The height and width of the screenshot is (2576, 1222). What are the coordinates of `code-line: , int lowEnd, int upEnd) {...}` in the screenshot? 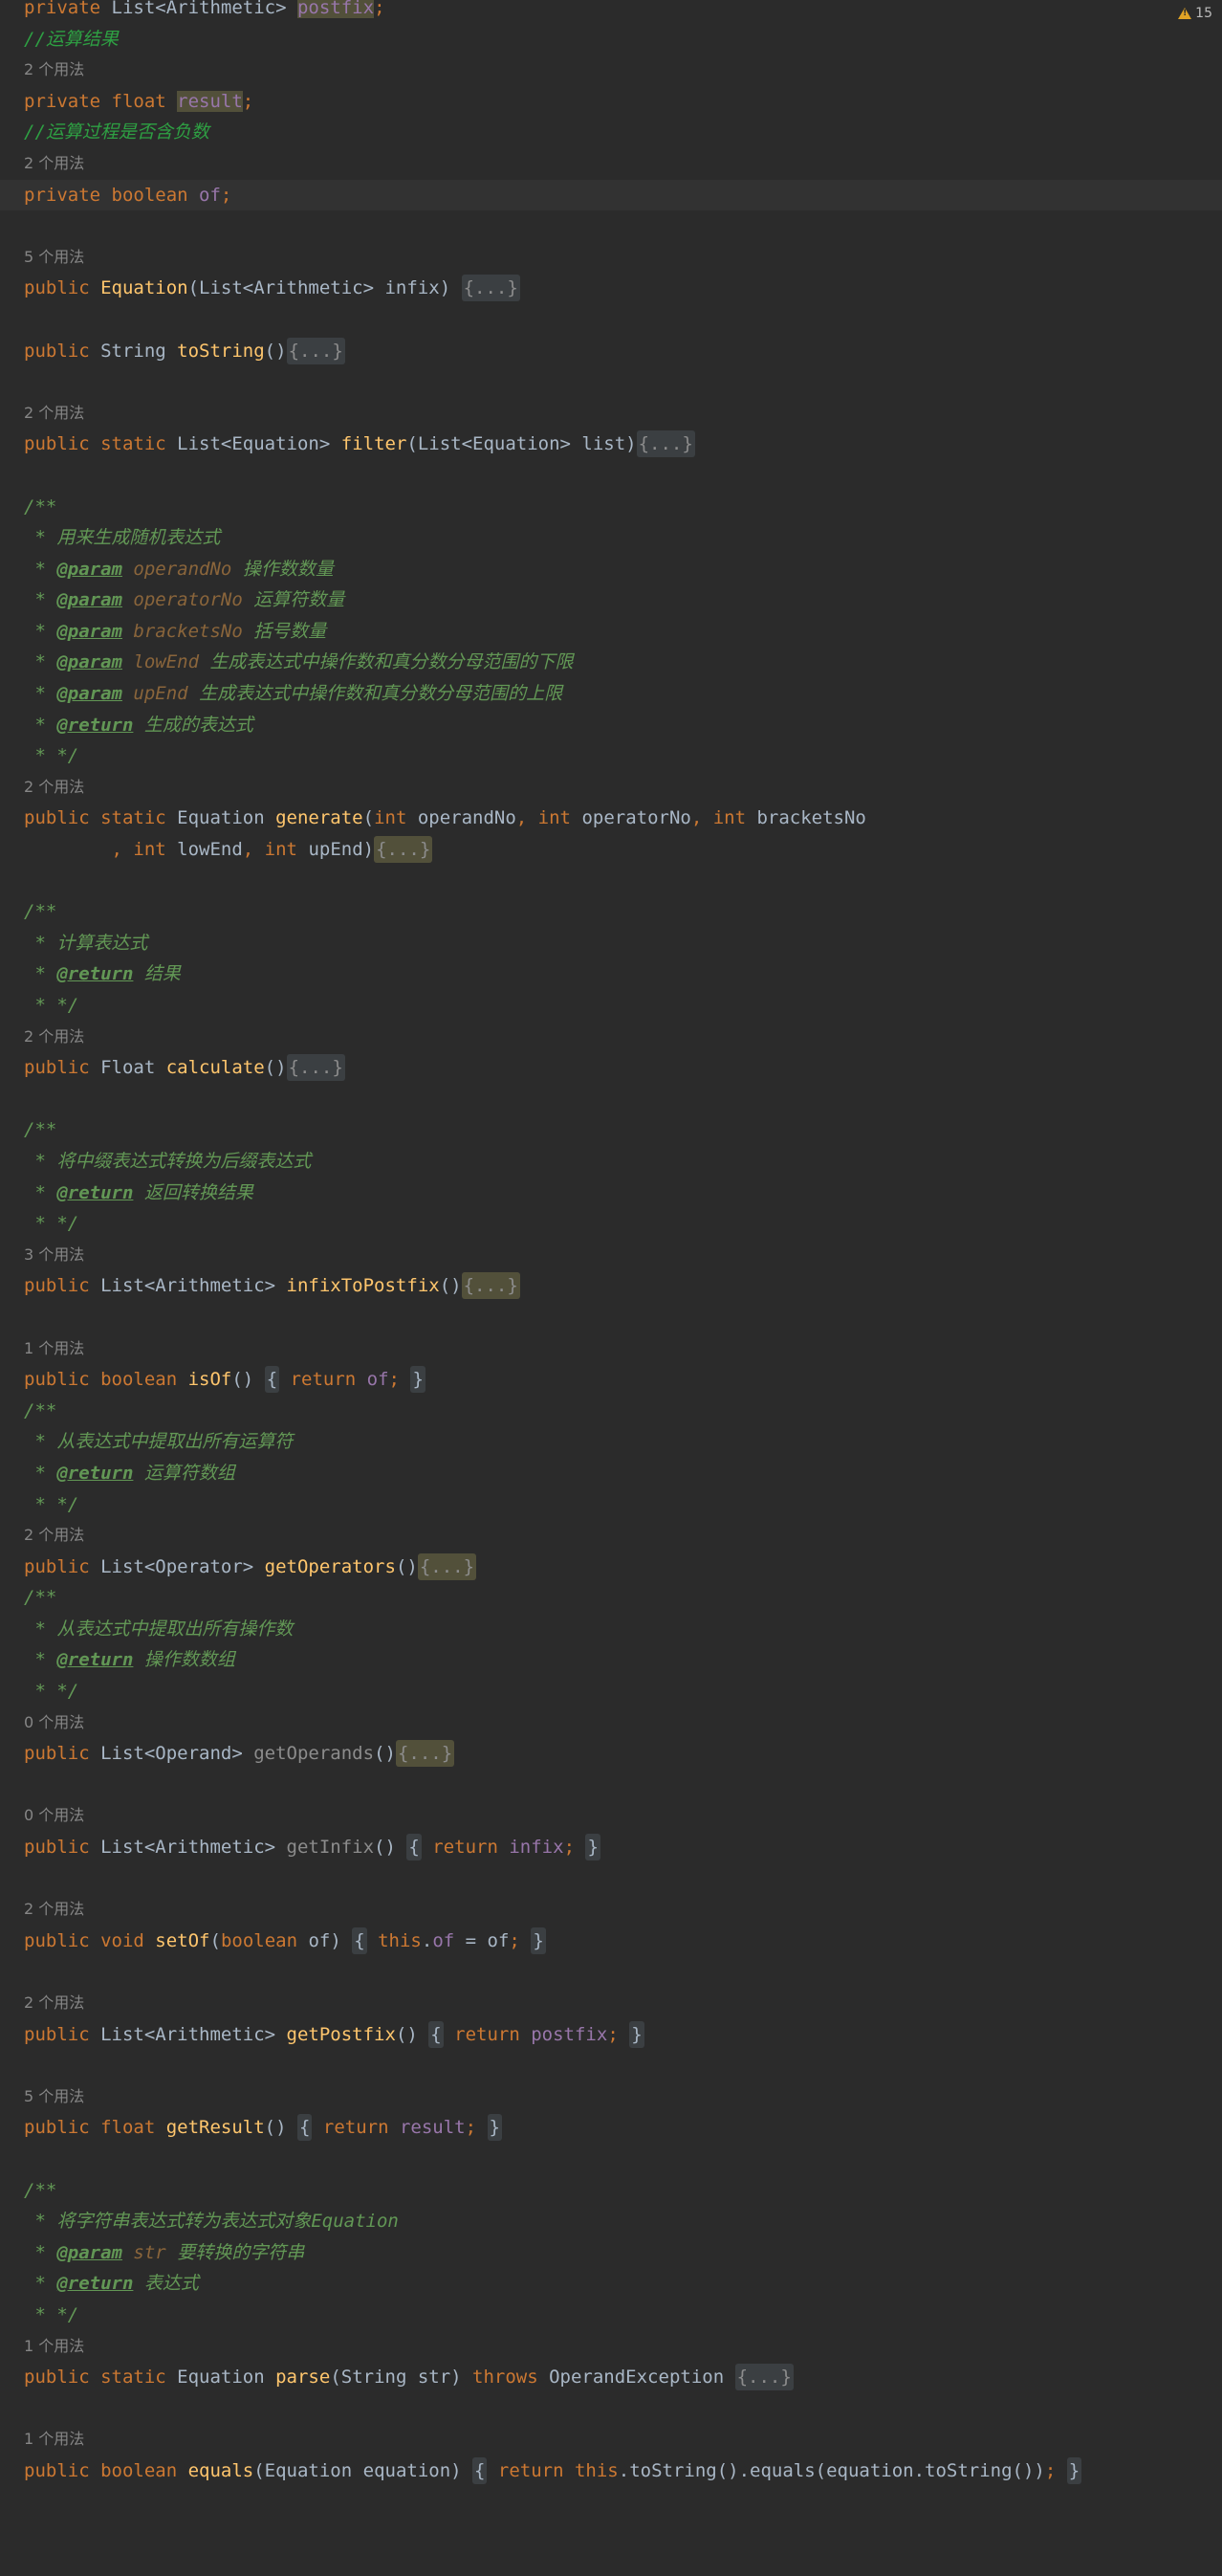 It's located at (611, 850).